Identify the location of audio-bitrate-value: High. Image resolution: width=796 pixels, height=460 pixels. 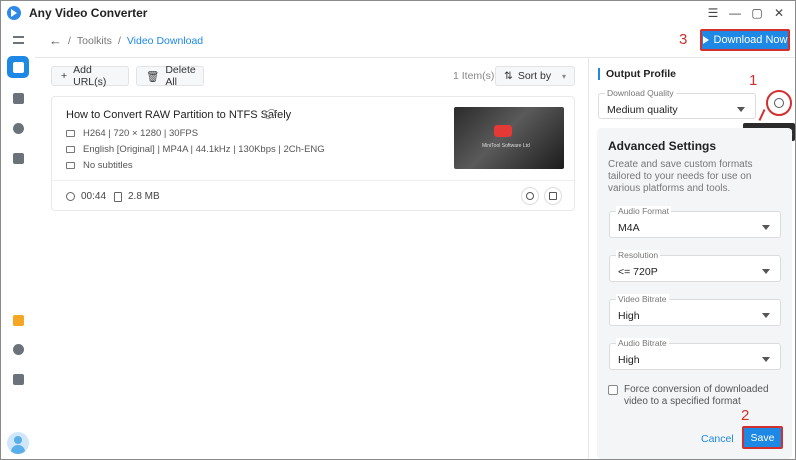
(629, 360).